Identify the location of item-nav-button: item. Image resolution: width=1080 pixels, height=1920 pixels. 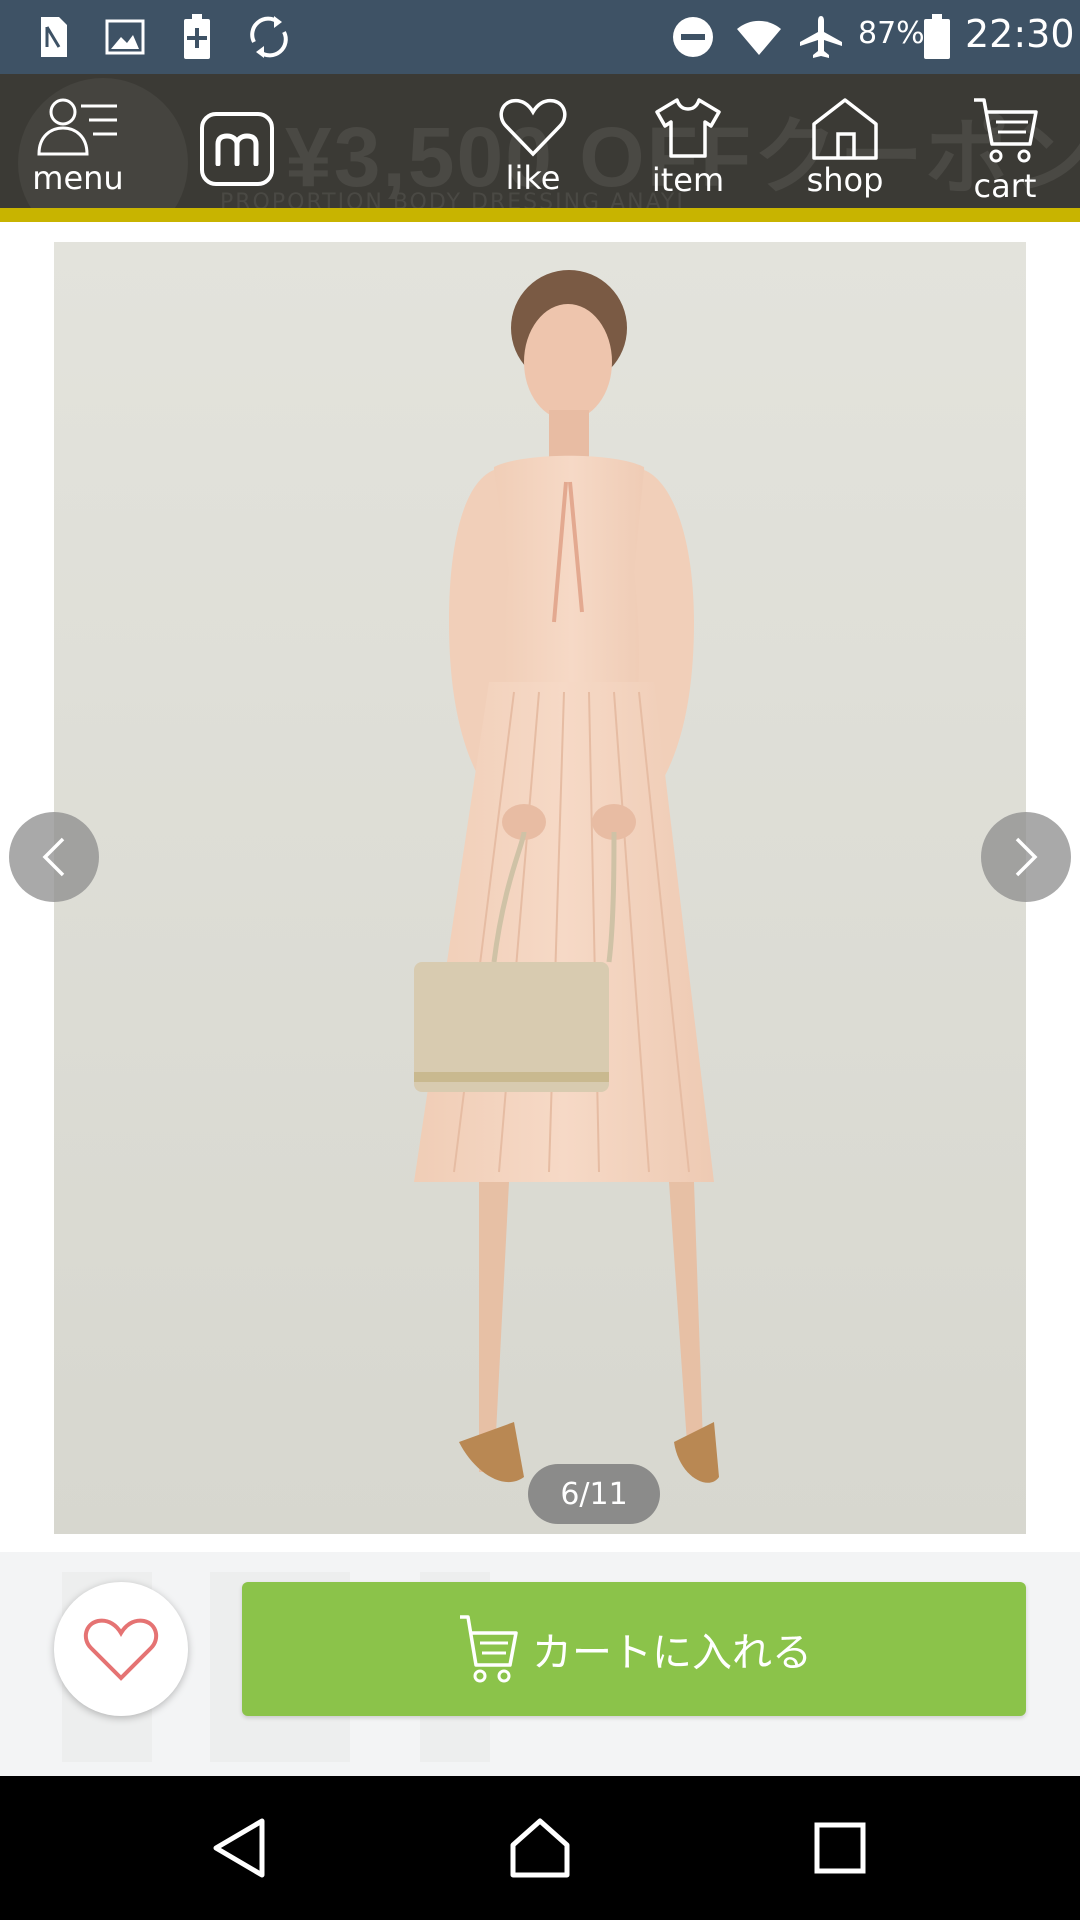
(688, 151).